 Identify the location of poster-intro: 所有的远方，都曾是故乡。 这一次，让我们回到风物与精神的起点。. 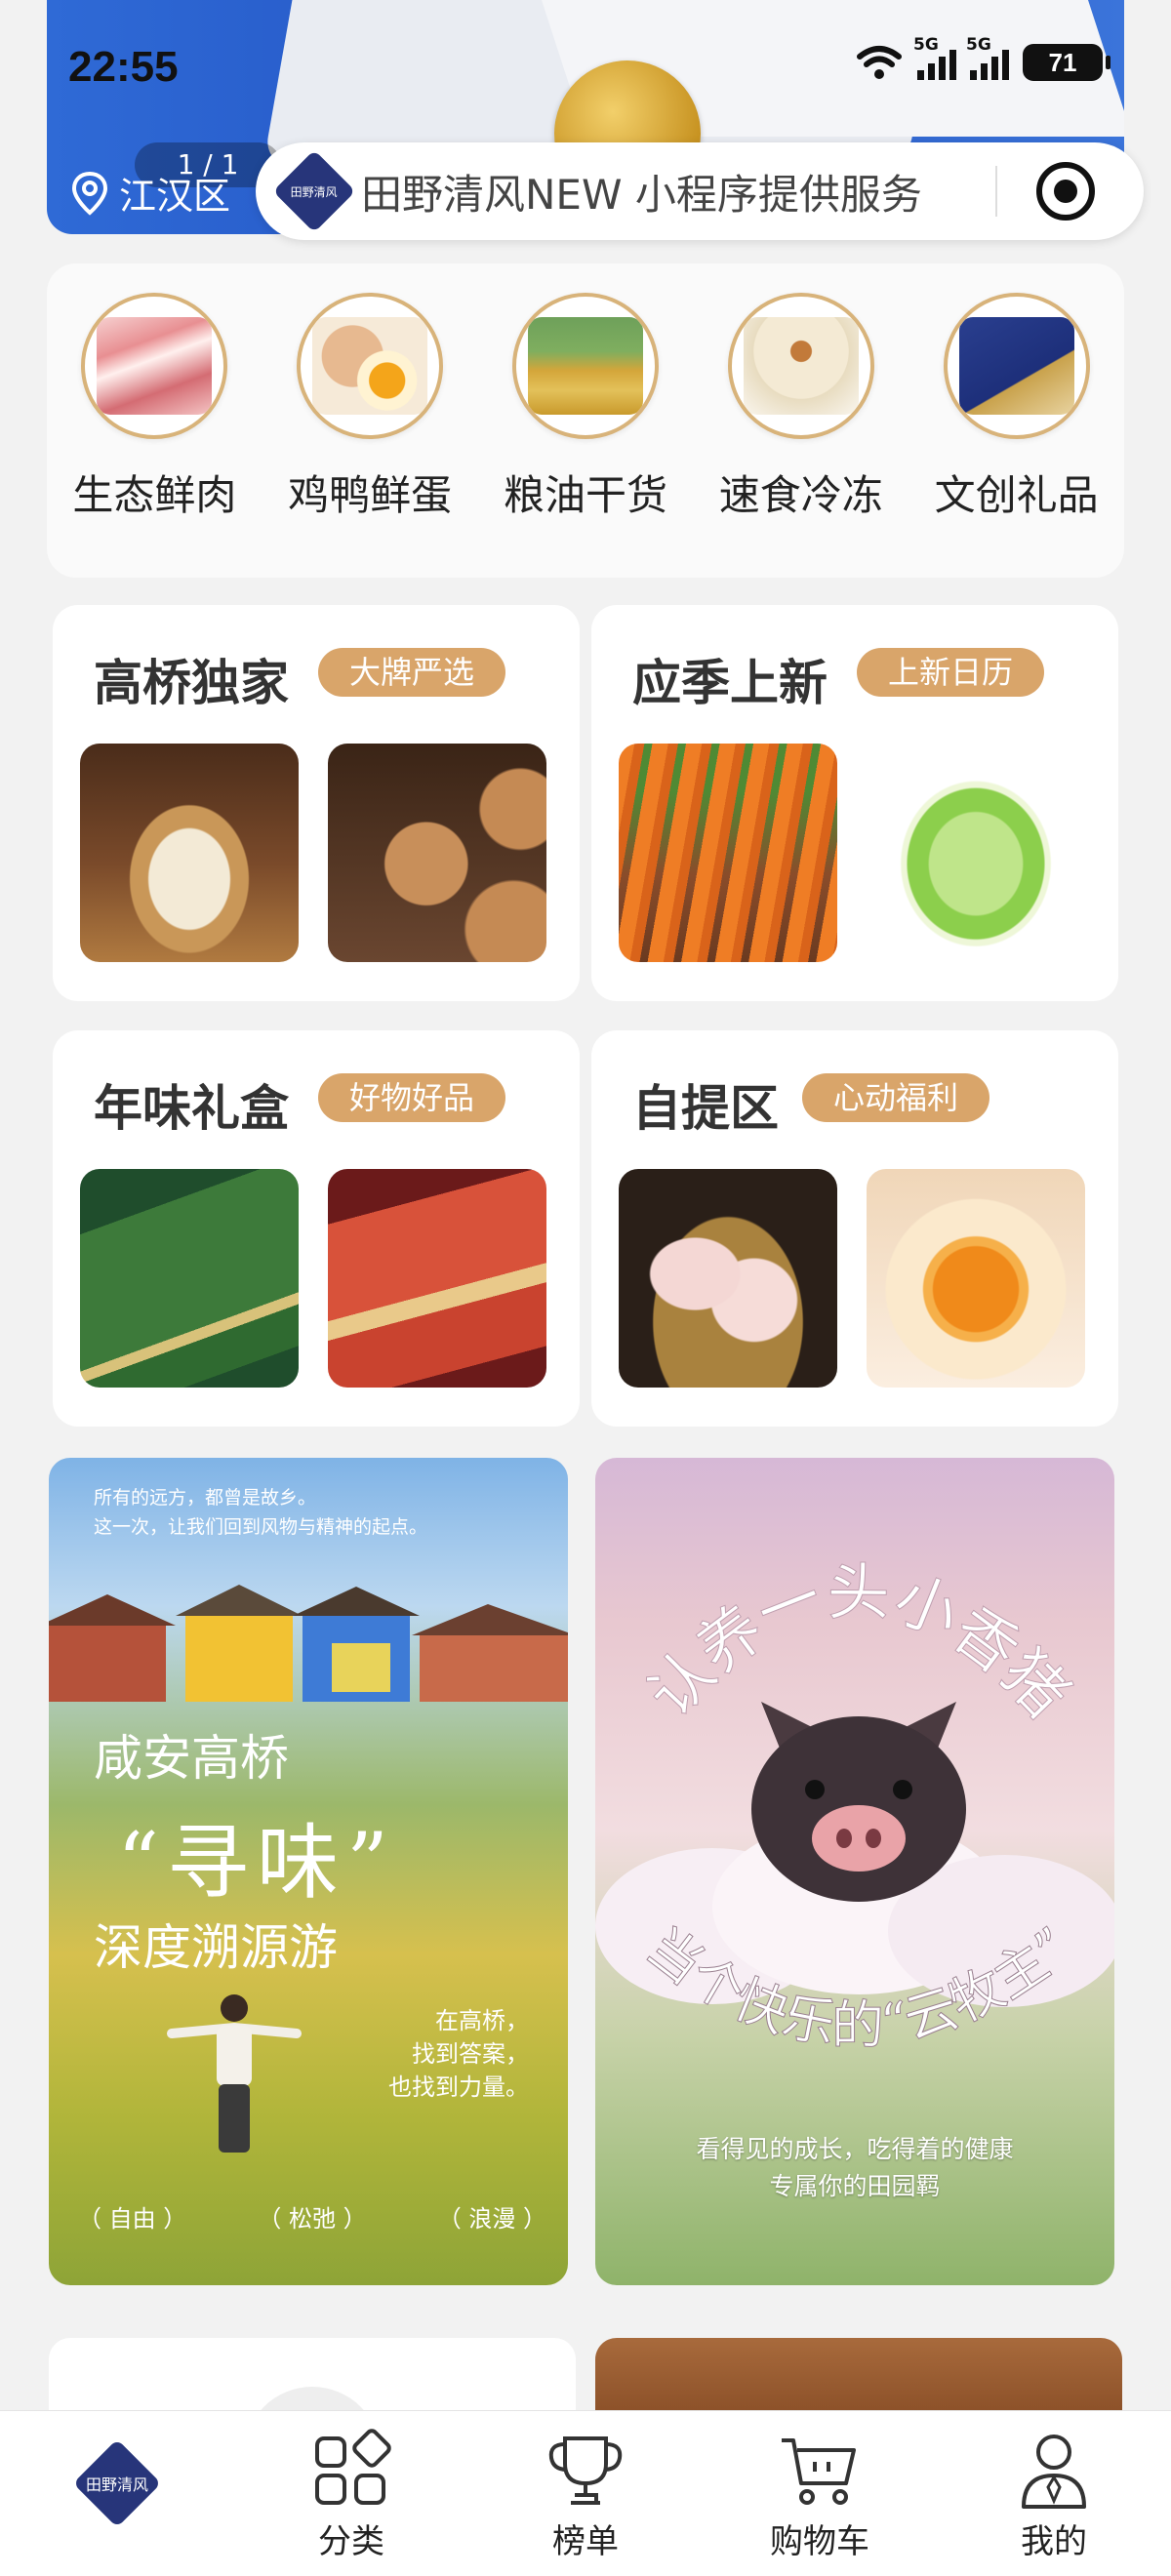
(260, 1512).